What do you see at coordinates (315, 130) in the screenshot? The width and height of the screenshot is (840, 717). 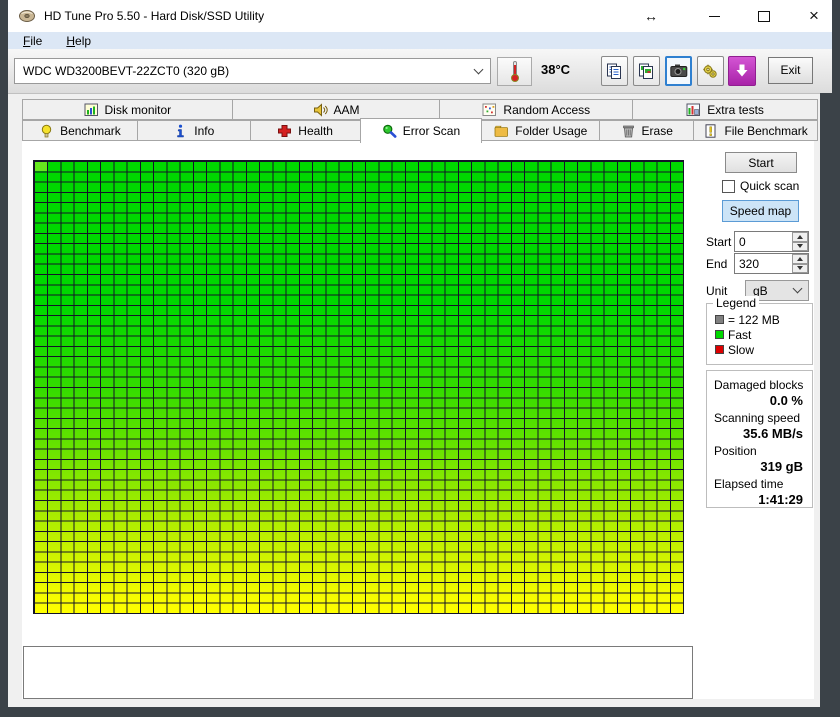 I see `tab-label: Health` at bounding box center [315, 130].